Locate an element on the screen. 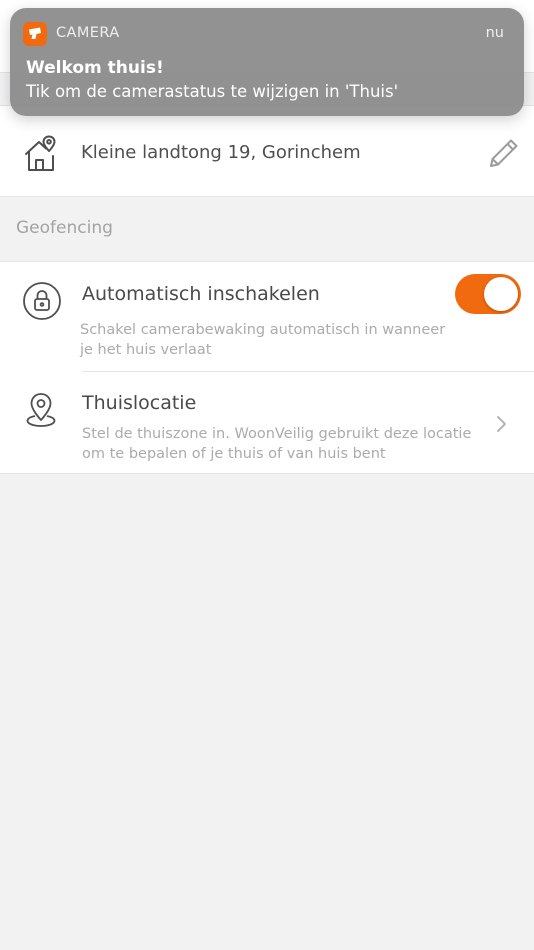 The width and height of the screenshot is (534, 950). map-pin-icon is located at coordinates (41, 410).